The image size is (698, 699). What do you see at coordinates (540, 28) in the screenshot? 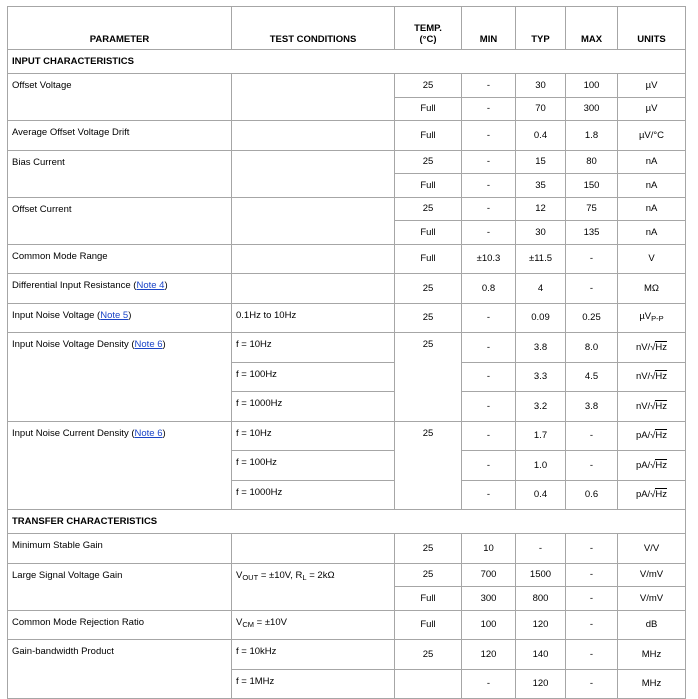
I see `header-typ: TYP` at bounding box center [540, 28].